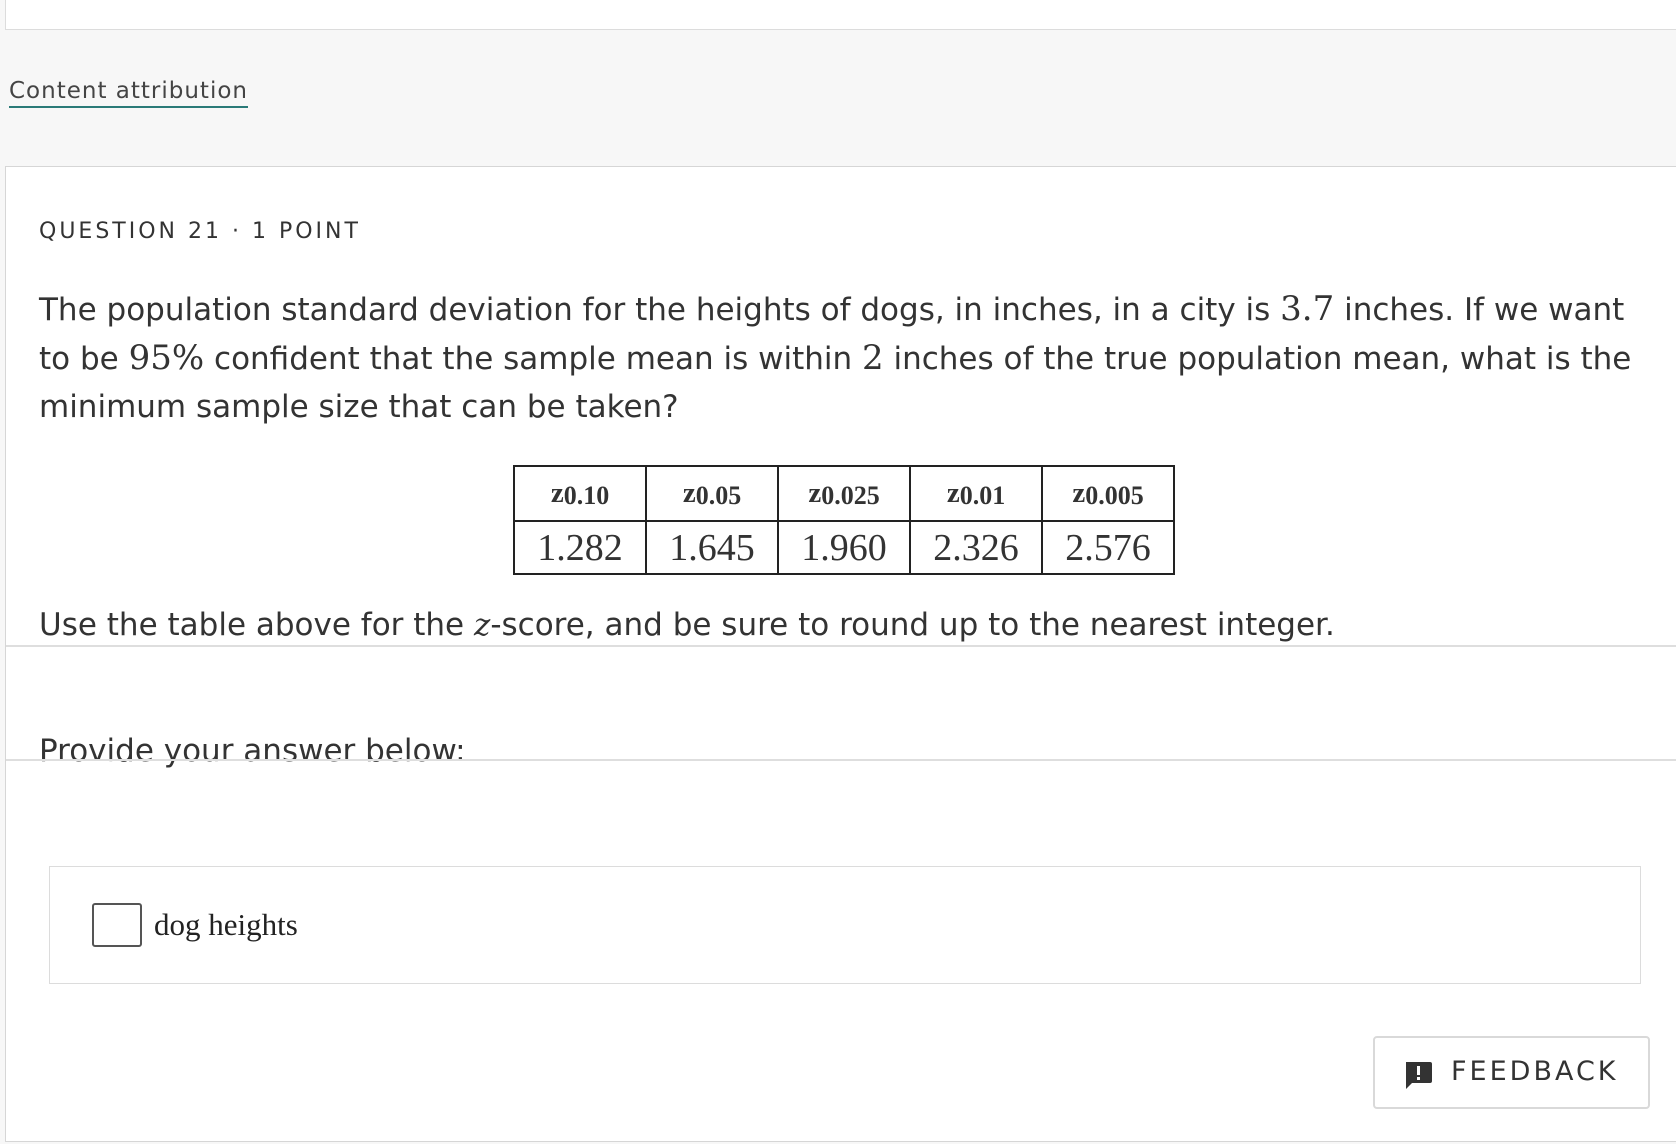 The height and width of the screenshot is (1144, 1676). Describe the element at coordinates (1419, 1075) in the screenshot. I see `feedback-icon` at that location.